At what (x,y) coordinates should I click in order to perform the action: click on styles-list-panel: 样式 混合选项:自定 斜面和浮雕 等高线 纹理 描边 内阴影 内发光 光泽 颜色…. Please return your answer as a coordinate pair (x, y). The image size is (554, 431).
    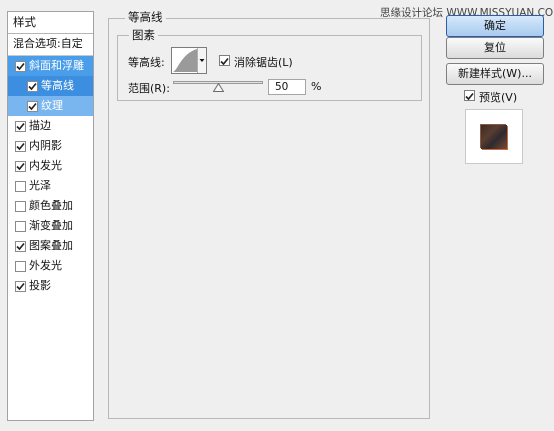
    Looking at the image, I should click on (50, 216).